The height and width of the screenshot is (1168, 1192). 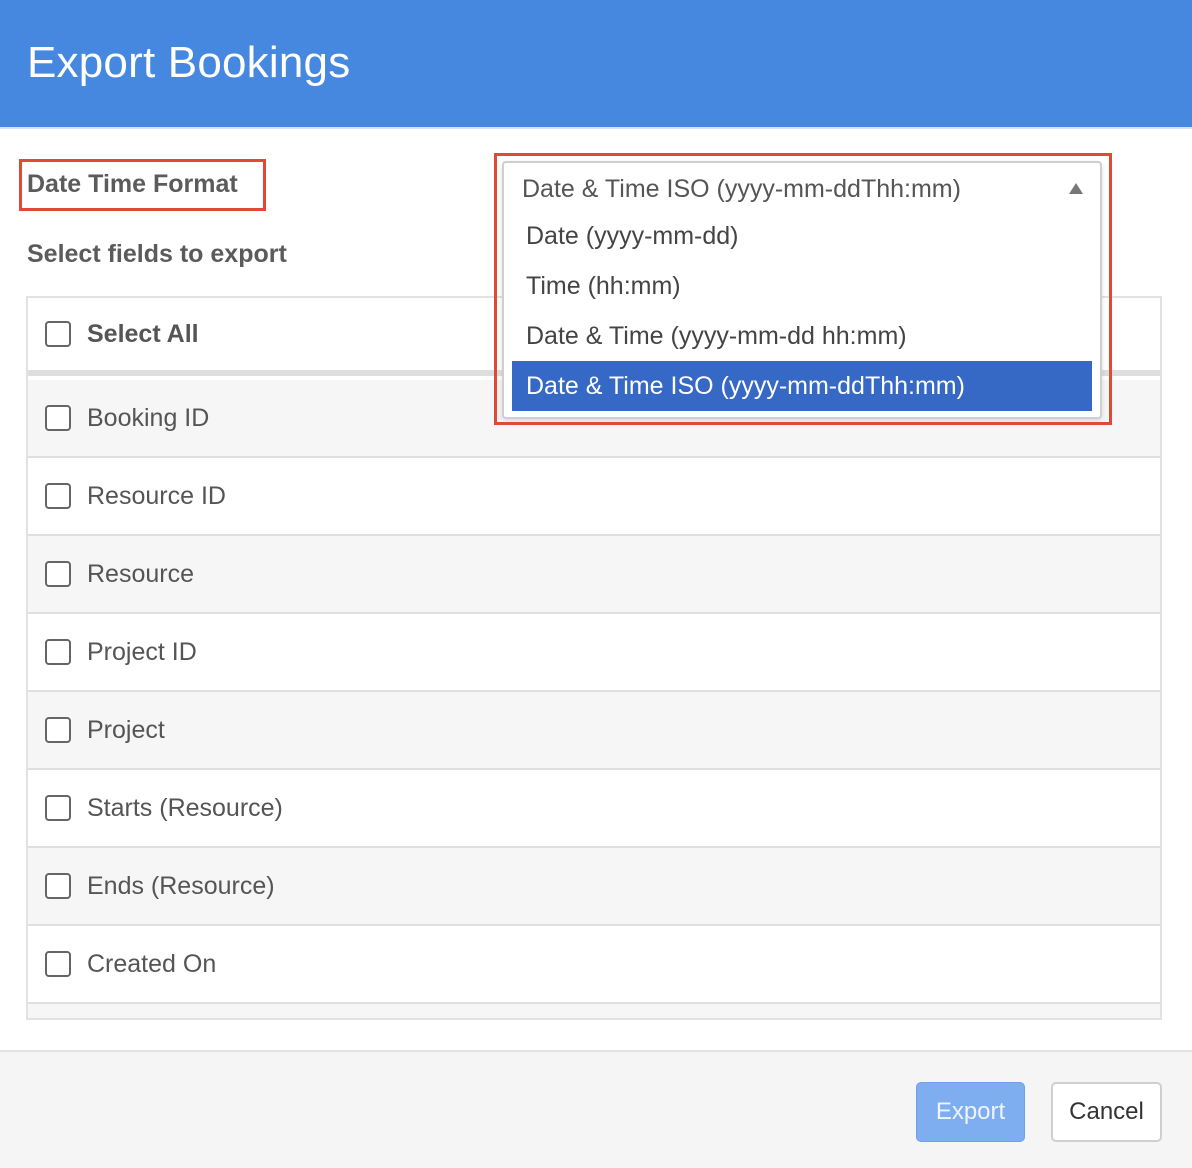 I want to click on select-fields-label: Select fields to export, so click(x=157, y=254).